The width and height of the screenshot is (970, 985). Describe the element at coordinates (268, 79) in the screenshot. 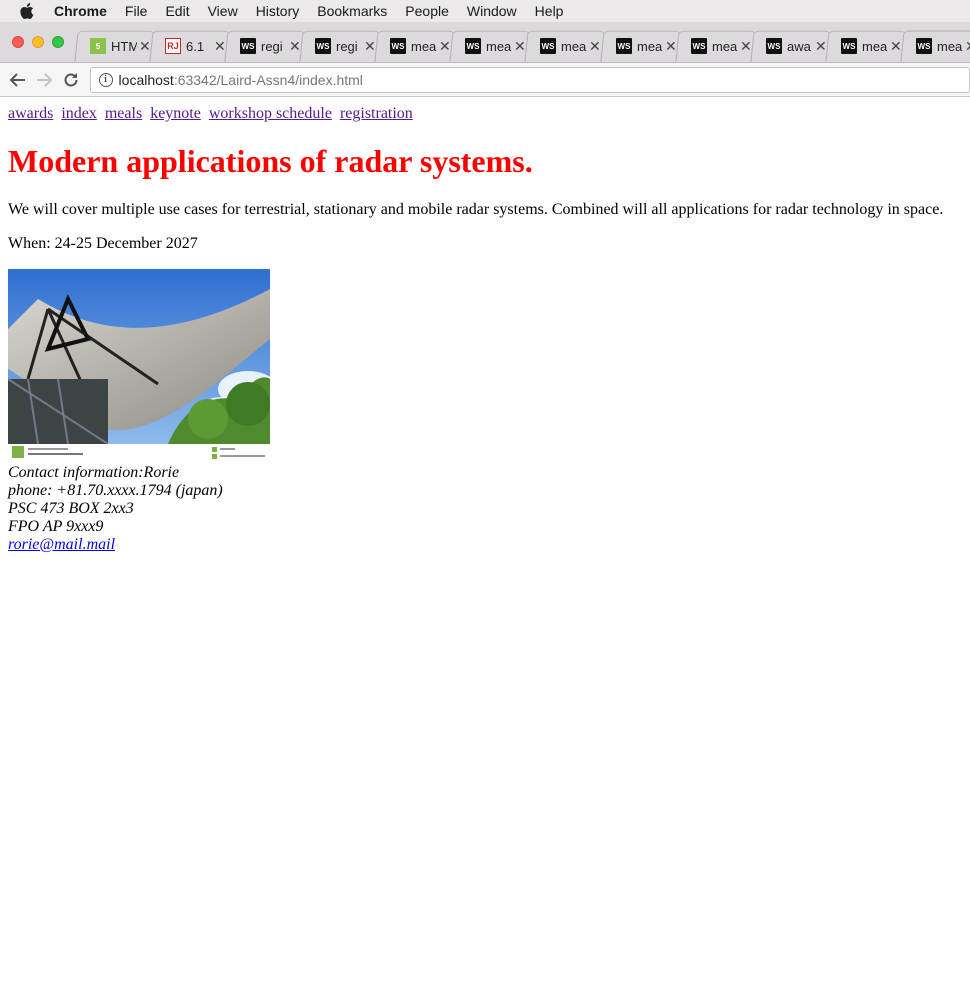

I see `url-path: :63342/Laird-Assn4/index.html` at that location.